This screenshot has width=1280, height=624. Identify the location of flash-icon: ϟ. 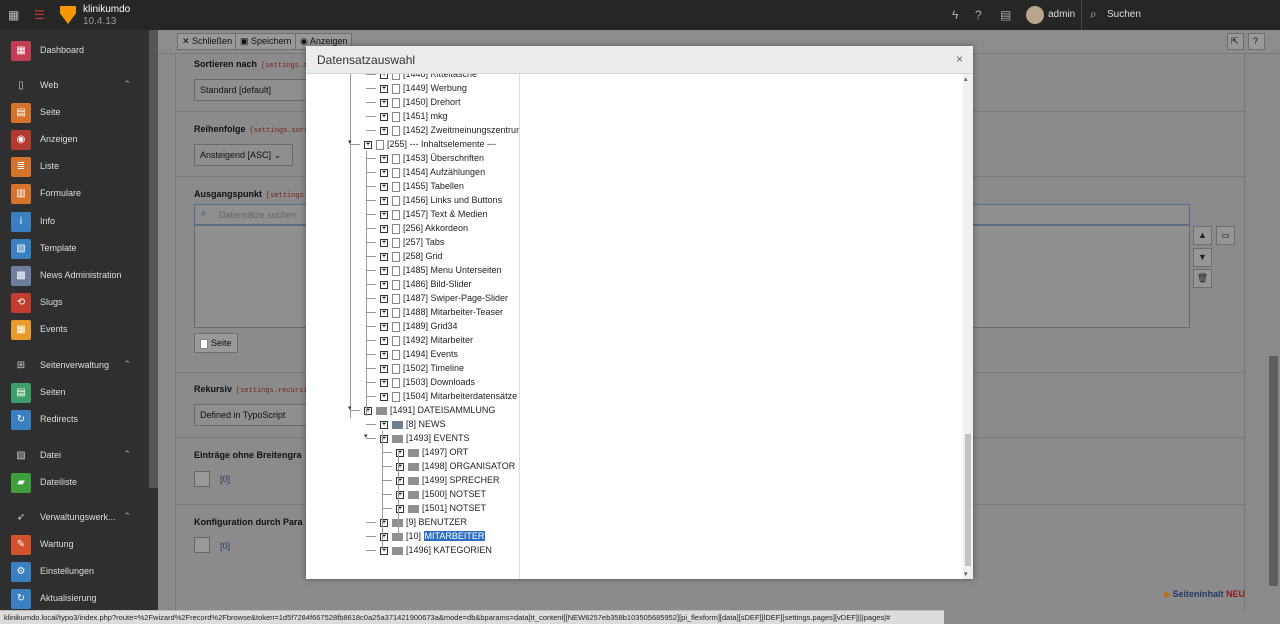
(955, 15).